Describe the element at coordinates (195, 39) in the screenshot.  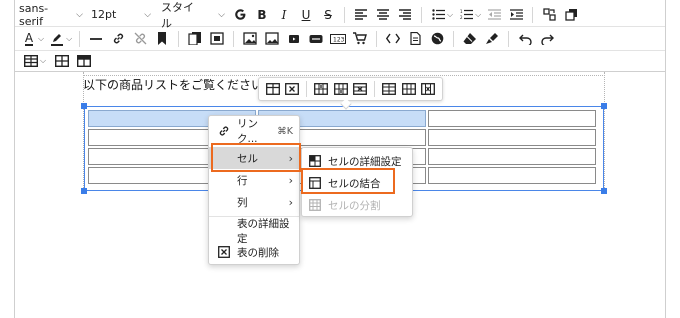
I see `template-button` at that location.